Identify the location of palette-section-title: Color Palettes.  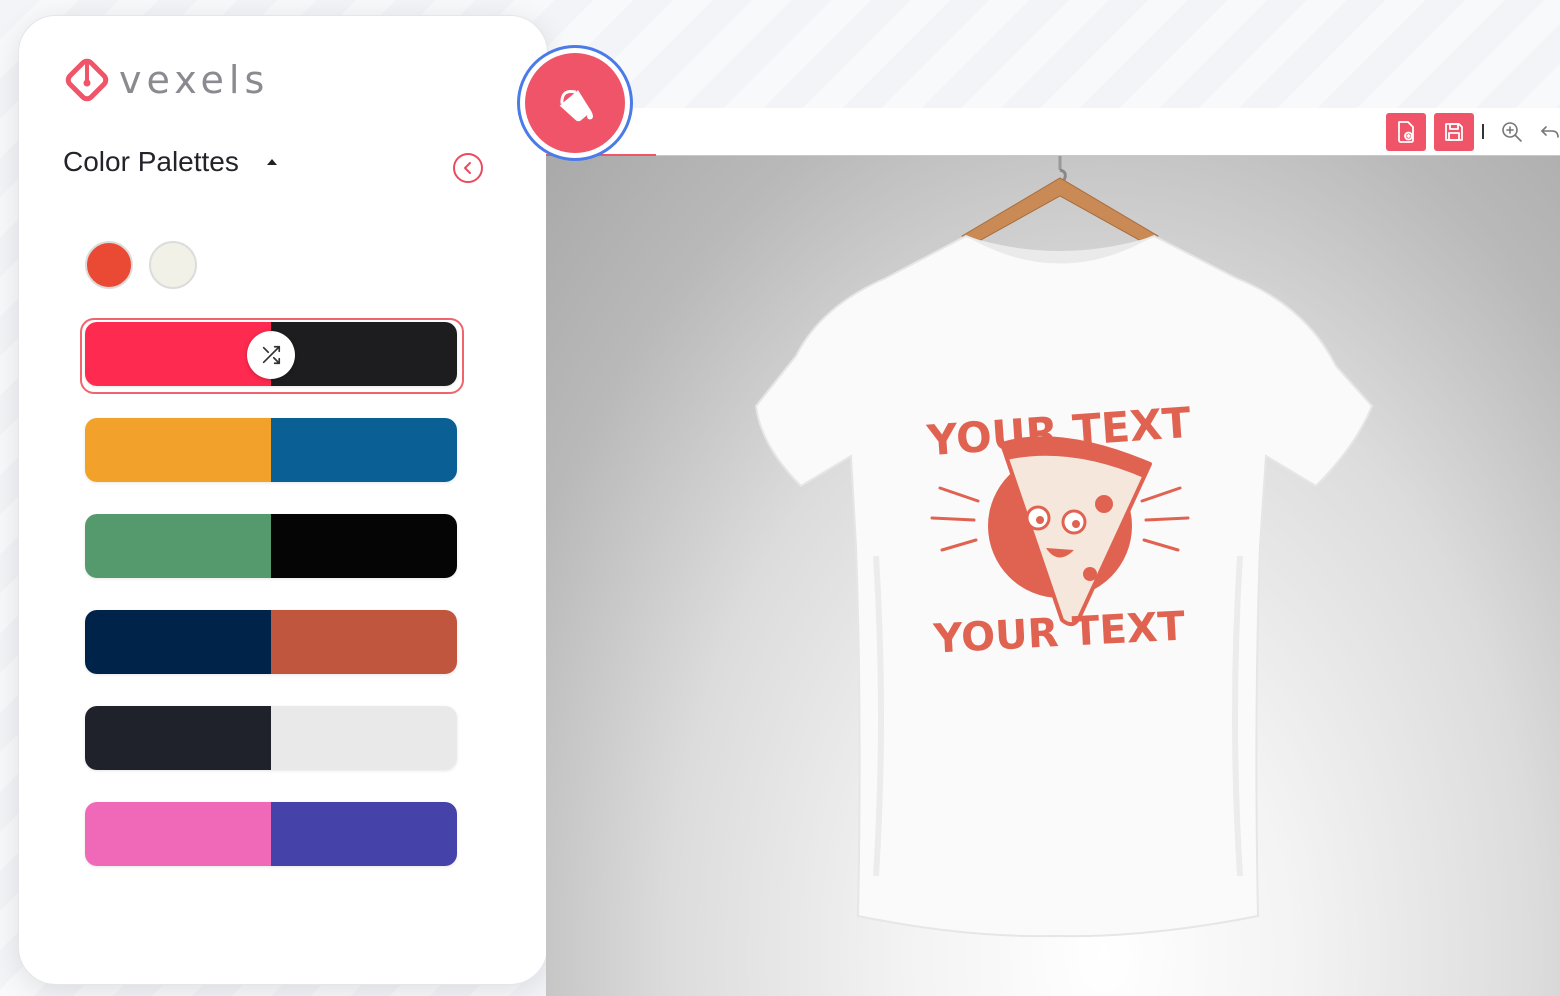
(151, 161).